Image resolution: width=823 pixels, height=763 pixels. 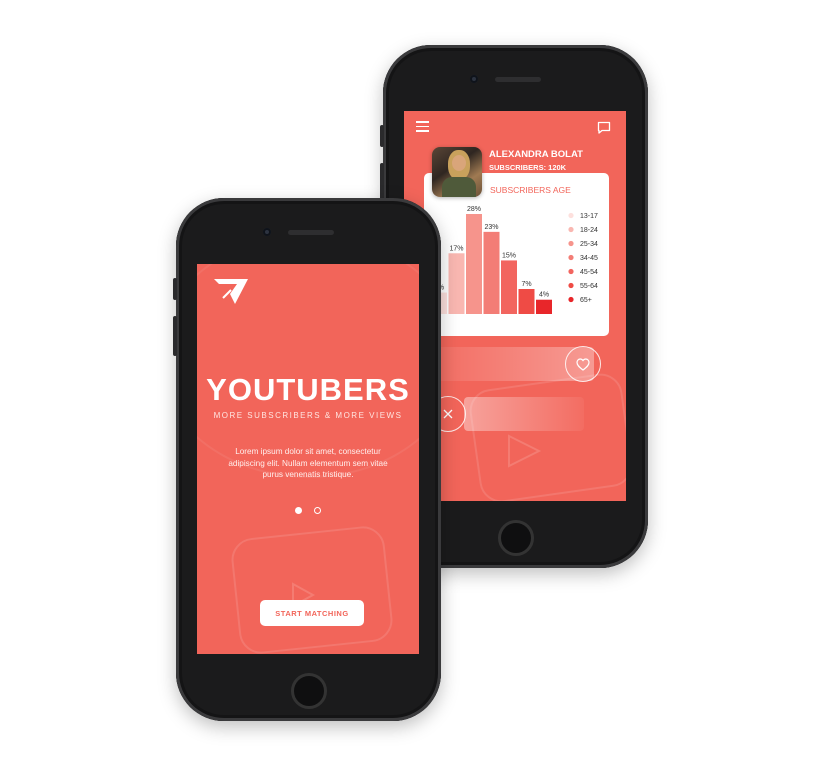 What do you see at coordinates (448, 414) in the screenshot?
I see `close-icon` at bounding box center [448, 414].